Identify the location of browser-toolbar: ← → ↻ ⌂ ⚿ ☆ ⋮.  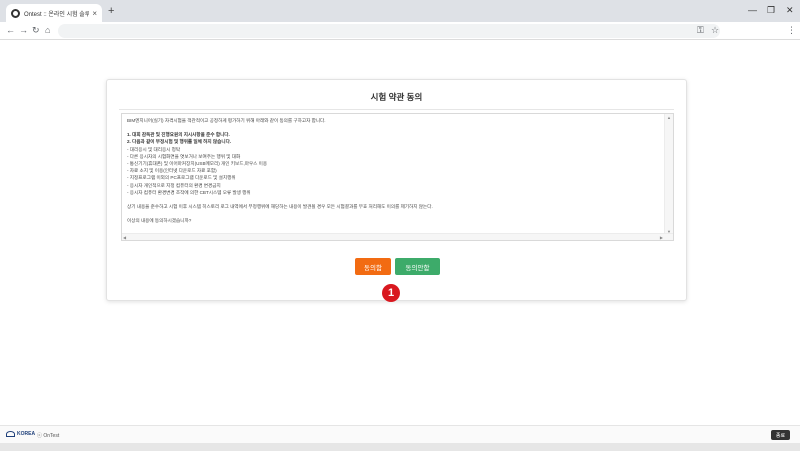
(400, 31).